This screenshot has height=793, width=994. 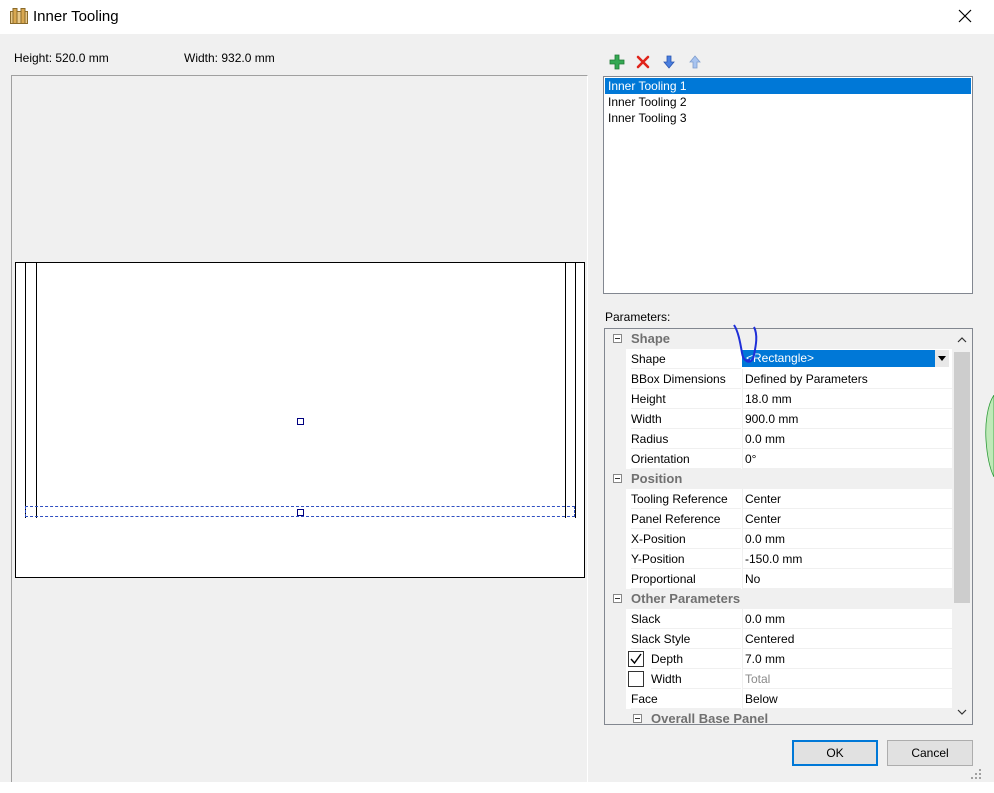 What do you see at coordinates (636, 679) in the screenshot?
I see `width-checkbox` at bounding box center [636, 679].